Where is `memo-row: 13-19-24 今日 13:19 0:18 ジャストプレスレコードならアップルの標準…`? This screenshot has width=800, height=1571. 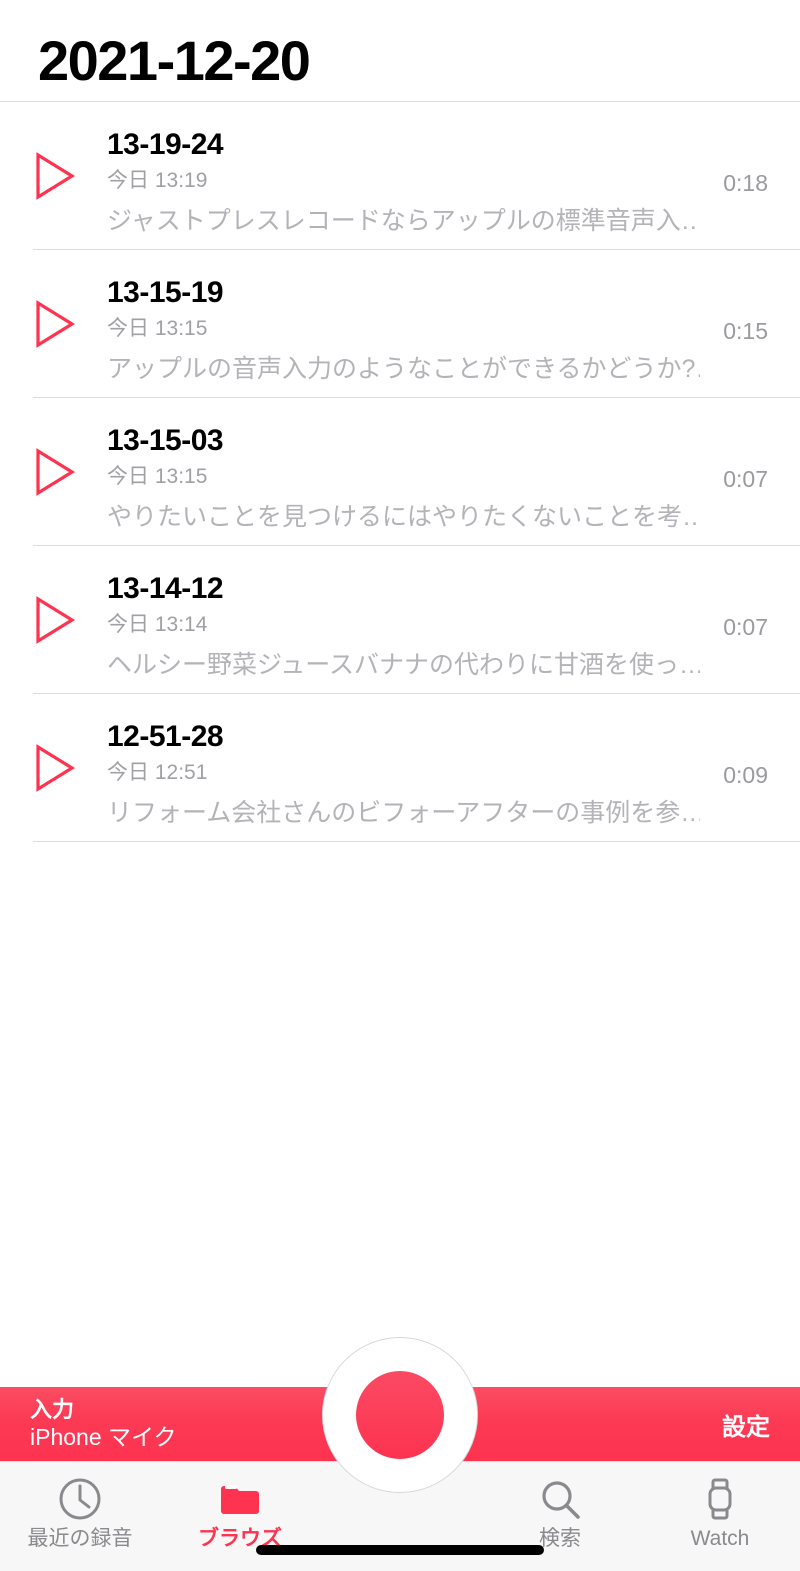
memo-row: 13-19-24 今日 13:19 0:18 ジャストプレスレコードならアップルの標準… is located at coordinates (400, 176).